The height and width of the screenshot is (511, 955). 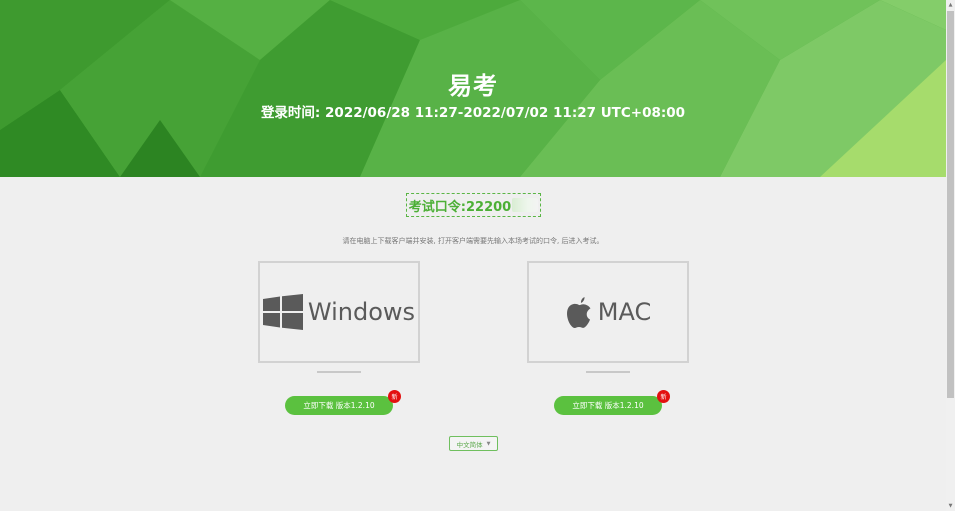 What do you see at coordinates (282, 312) in the screenshot?
I see `windows-logo-icon` at bounding box center [282, 312].